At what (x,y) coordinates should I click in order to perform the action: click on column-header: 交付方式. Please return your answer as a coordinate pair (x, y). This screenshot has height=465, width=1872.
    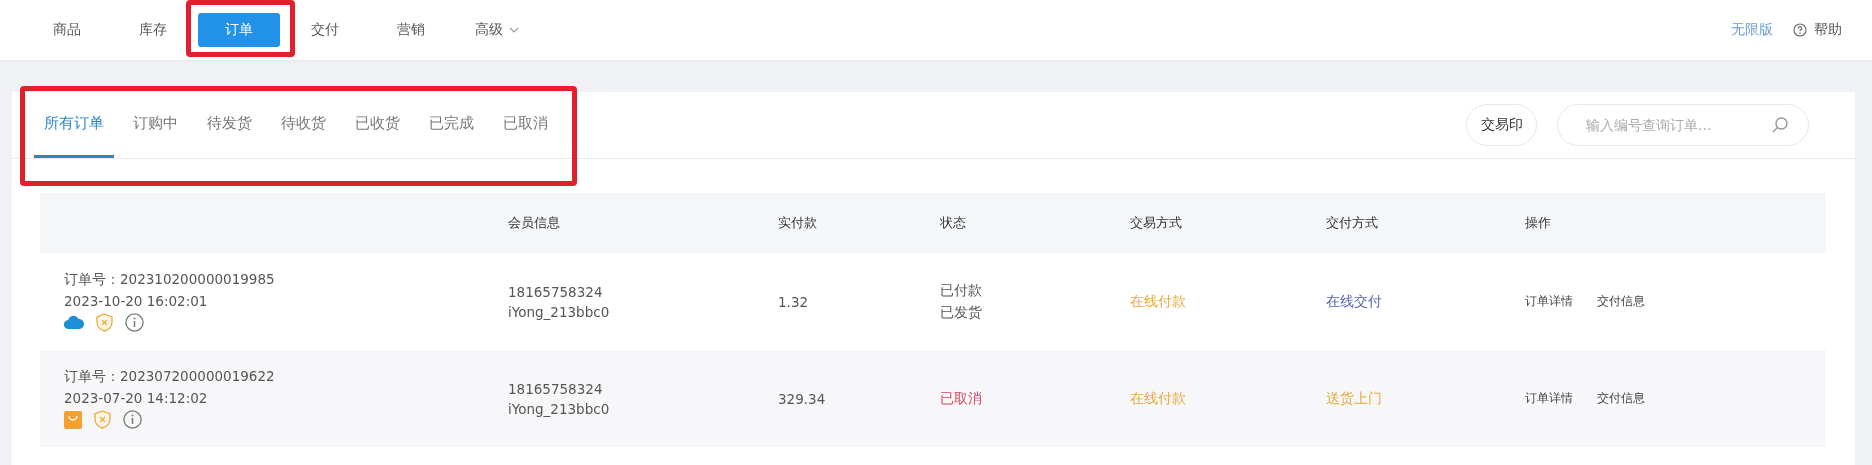
    Looking at the image, I should click on (1352, 222).